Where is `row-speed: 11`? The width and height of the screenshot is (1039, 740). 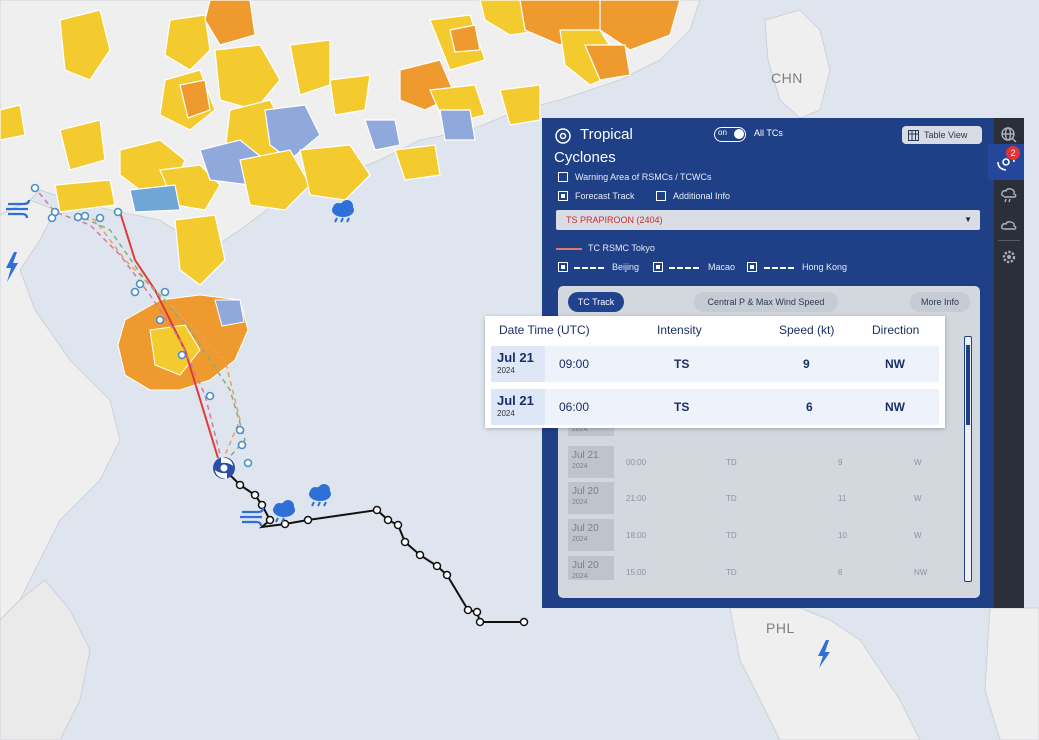 row-speed: 11 is located at coordinates (842, 498).